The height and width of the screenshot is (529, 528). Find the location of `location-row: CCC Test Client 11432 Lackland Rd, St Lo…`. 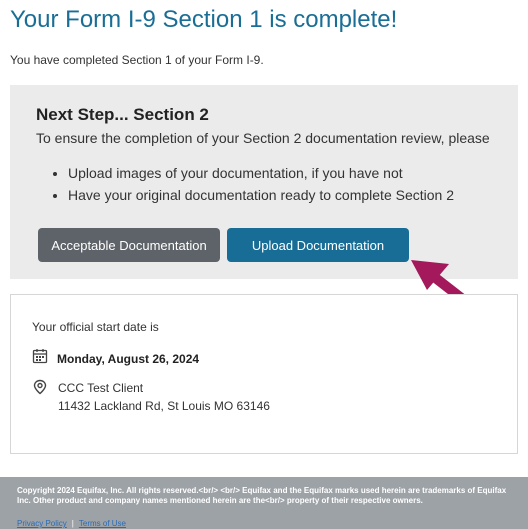

location-row: CCC Test Client 11432 Lackland Rd, St Lo… is located at coordinates (151, 397).